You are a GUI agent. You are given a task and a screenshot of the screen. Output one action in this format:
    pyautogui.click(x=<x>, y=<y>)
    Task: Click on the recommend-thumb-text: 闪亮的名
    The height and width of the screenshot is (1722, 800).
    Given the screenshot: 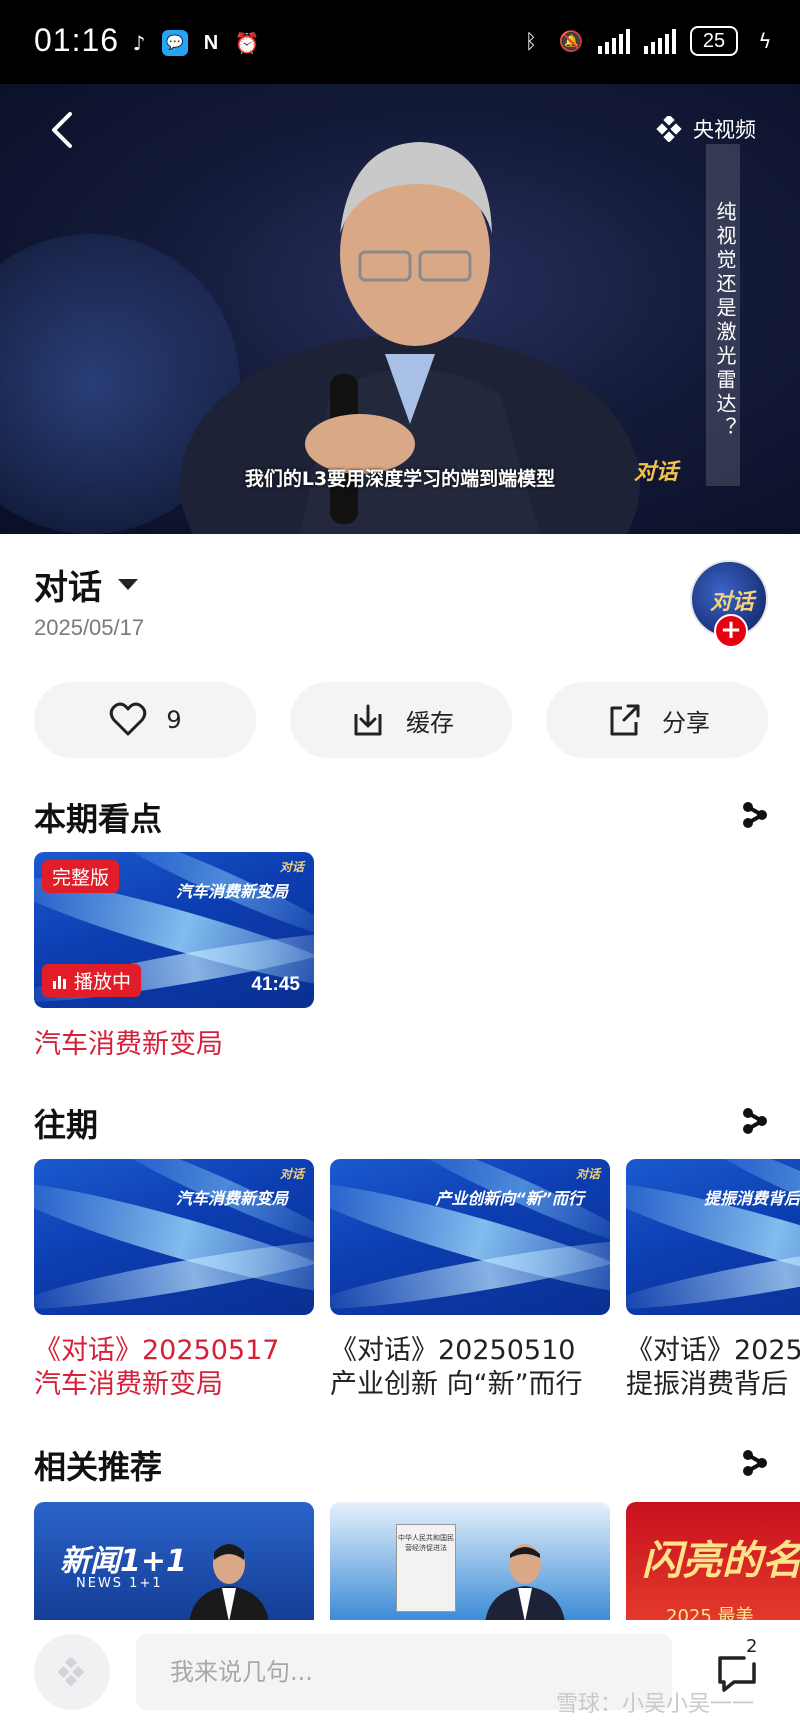 What is the action you would take?
    pyautogui.click(x=721, y=1561)
    